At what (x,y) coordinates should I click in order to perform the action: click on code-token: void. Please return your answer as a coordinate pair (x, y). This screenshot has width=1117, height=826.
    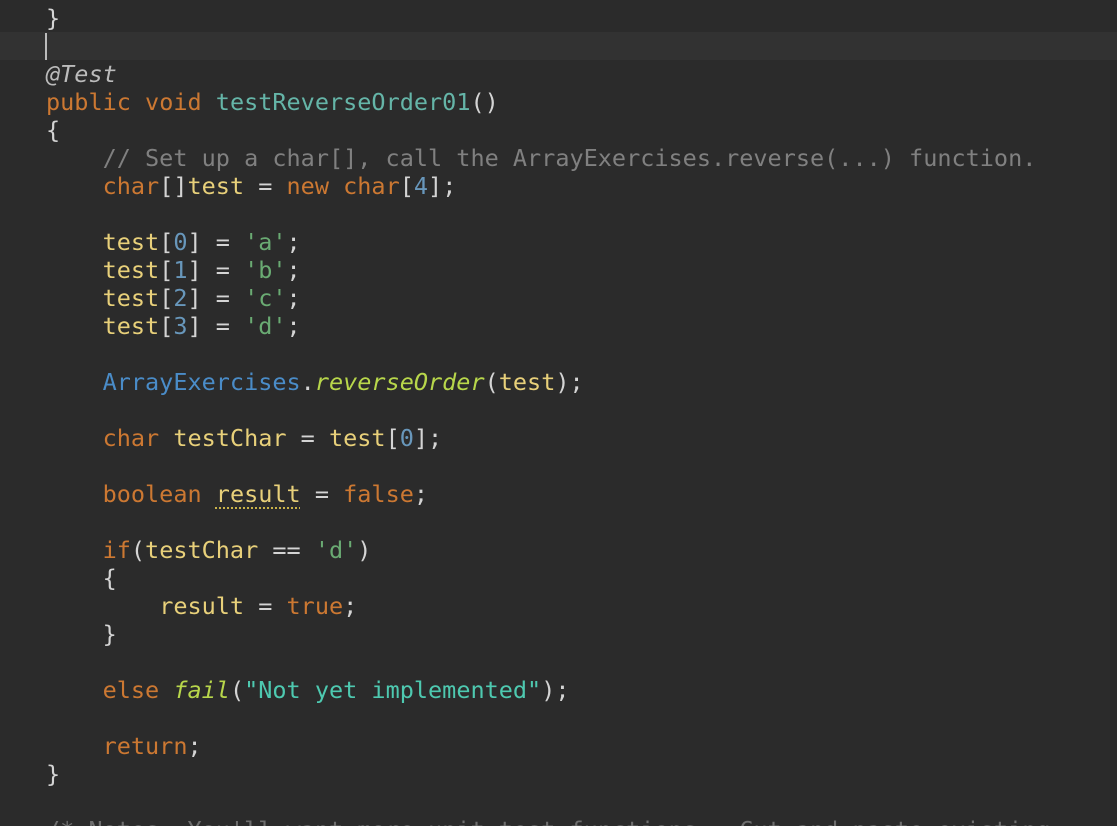
    Looking at the image, I should click on (173, 102).